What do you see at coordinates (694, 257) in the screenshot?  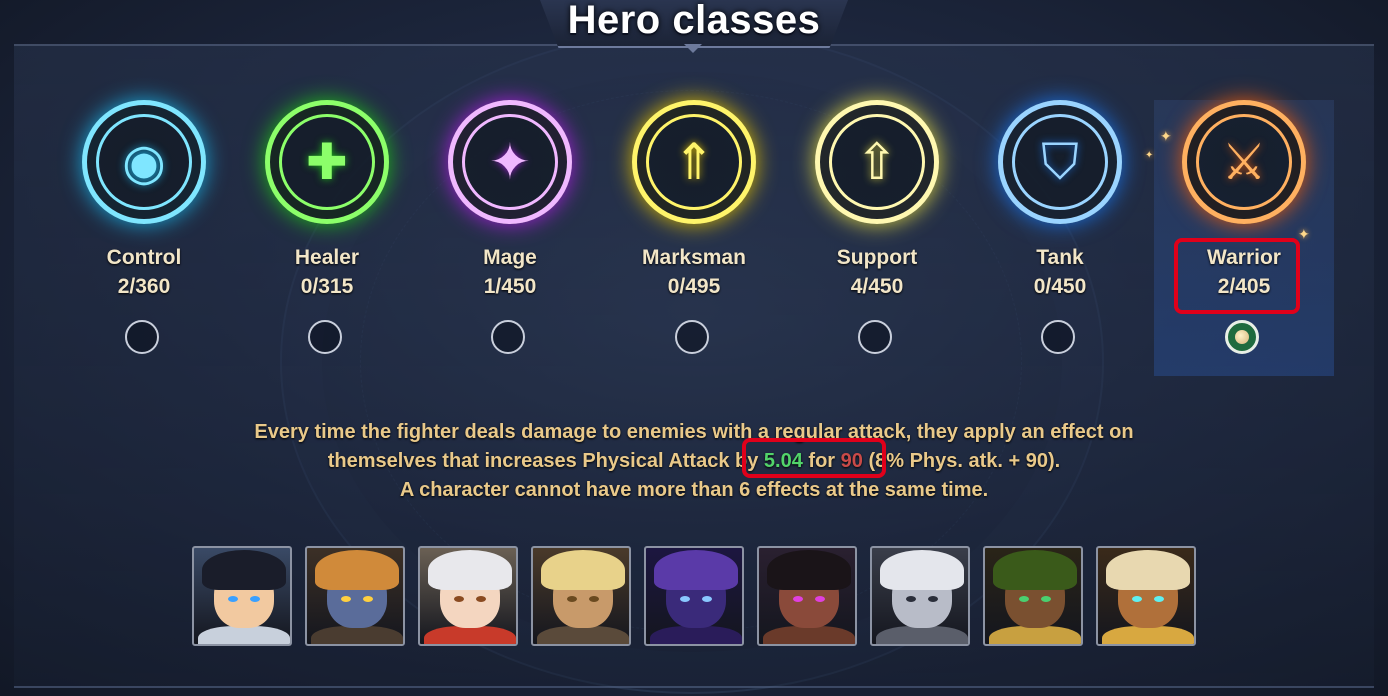 I see `class-name: Marksman` at bounding box center [694, 257].